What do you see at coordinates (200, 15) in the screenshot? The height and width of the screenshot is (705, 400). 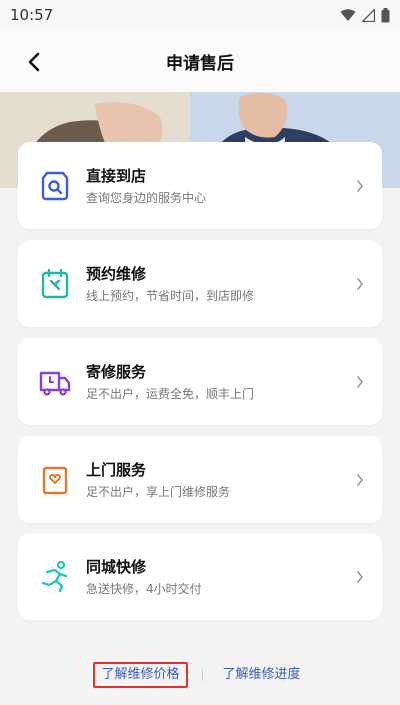 I see `status-bar: 10:57` at bounding box center [200, 15].